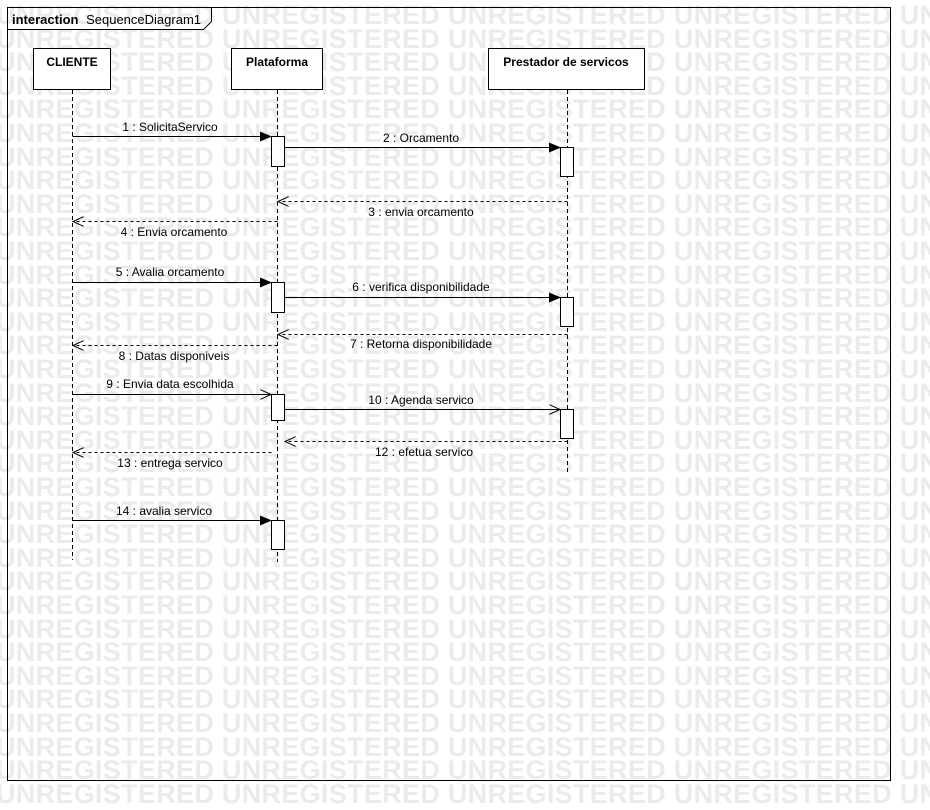 This screenshot has width=930, height=810. Describe the element at coordinates (174, 356) in the screenshot. I see `message-label-8: 8 : Datas disponiveis` at that location.